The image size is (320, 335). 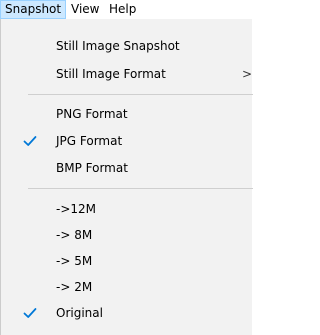 I want to click on menu-item-label: -> 2M, so click(x=74, y=287).